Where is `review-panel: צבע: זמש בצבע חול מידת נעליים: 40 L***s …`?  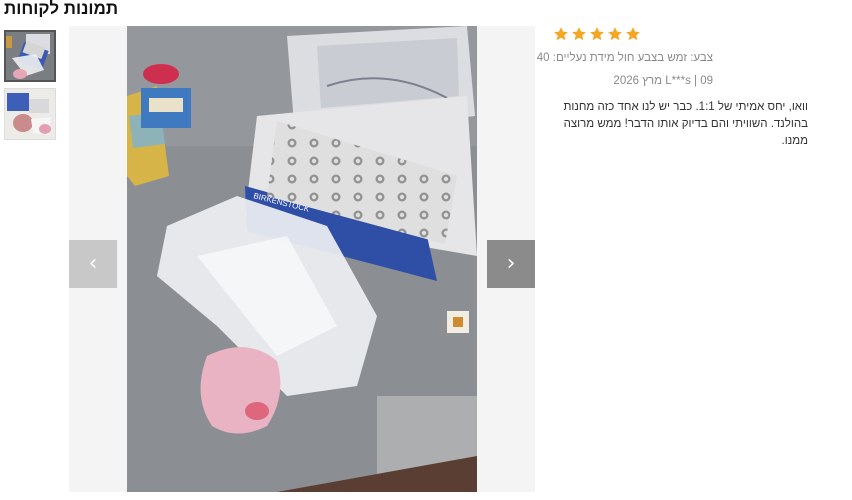
review-panel: צבע: זמש בצבע חול מידת נעליים: 40 L***s … is located at coordinates (675, 88).